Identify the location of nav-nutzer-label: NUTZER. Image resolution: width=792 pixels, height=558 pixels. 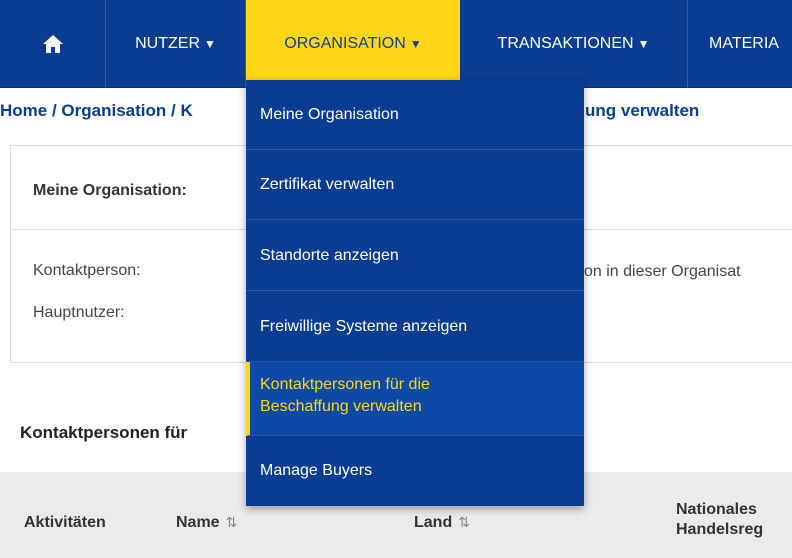
(167, 43).